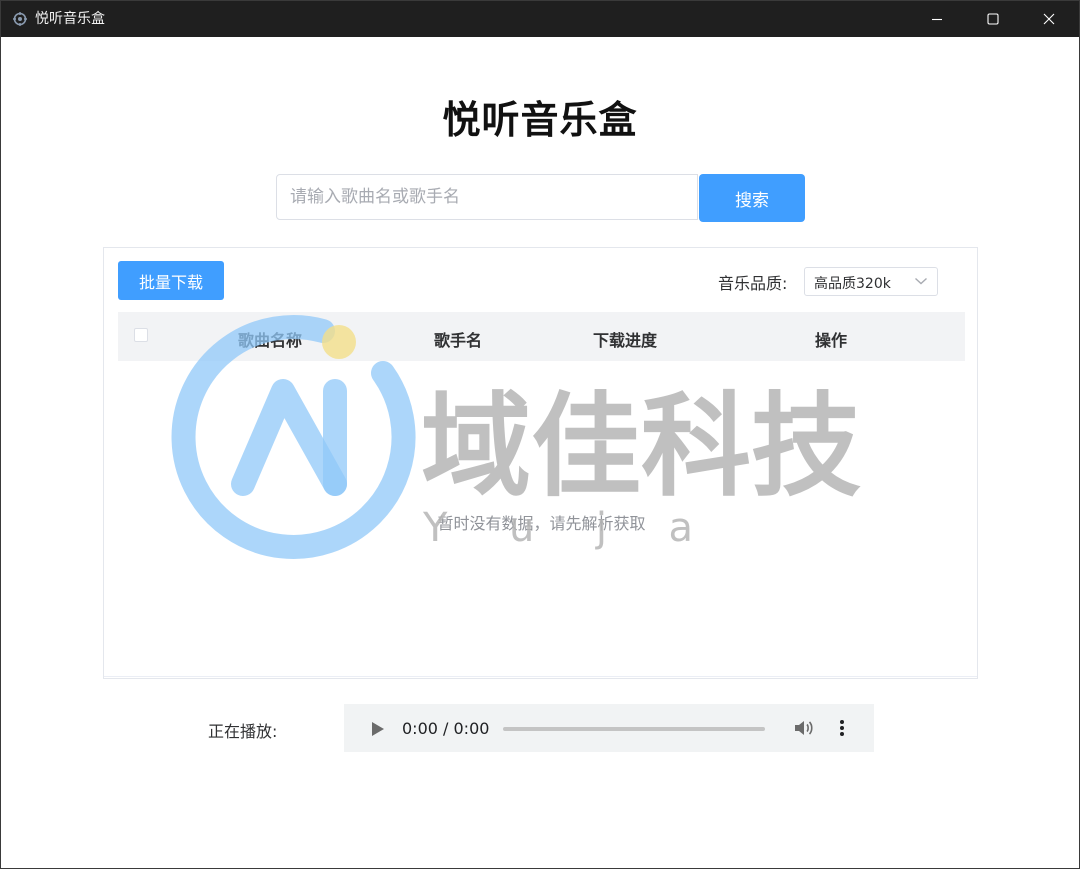 This screenshot has height=869, width=1080. What do you see at coordinates (540, 120) in the screenshot?
I see `page-title: 悦听音乐盒` at bounding box center [540, 120].